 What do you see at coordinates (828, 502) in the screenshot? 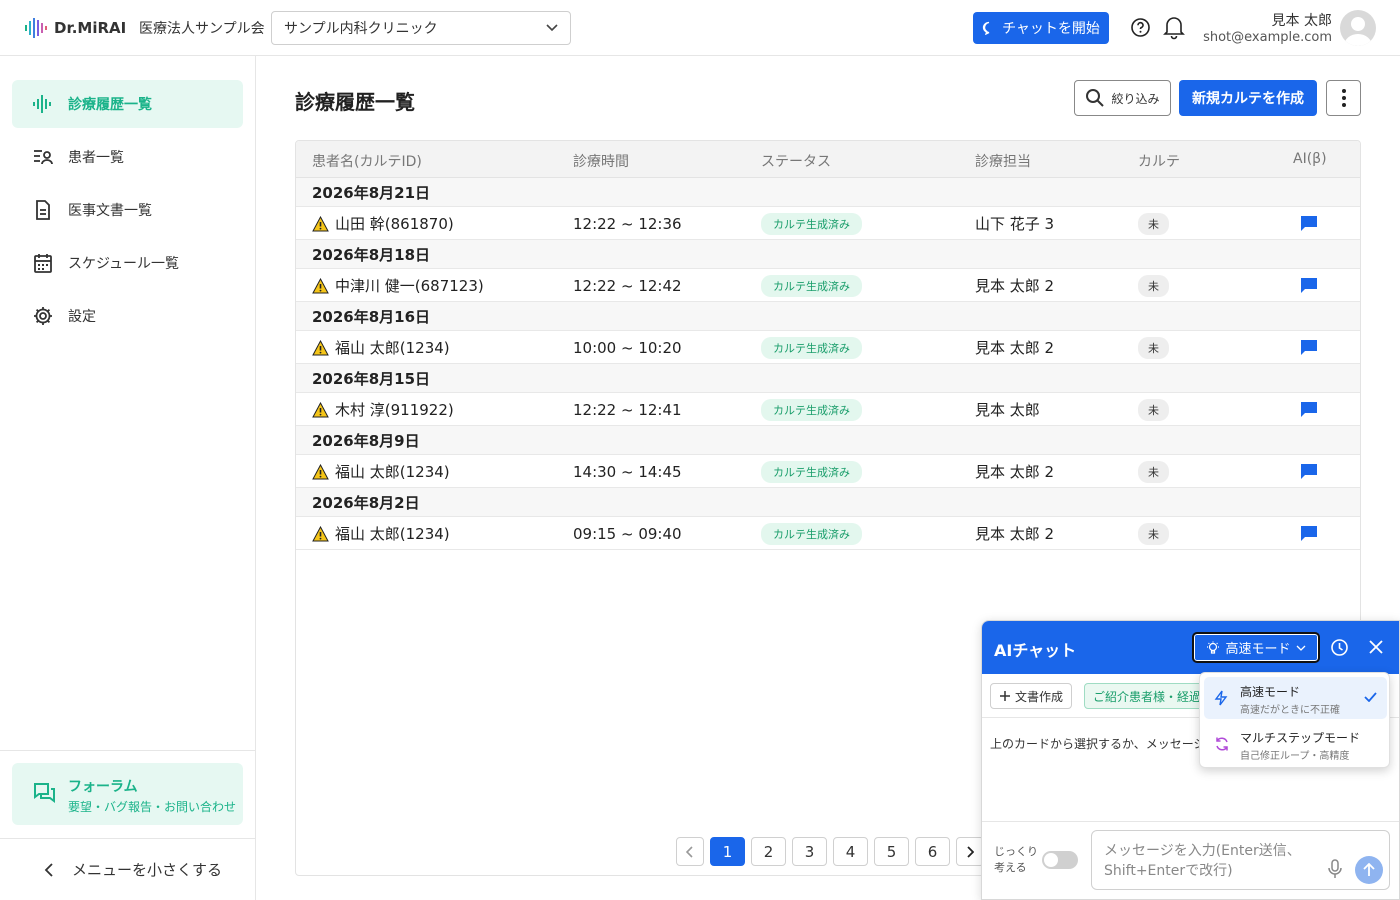
I see `date-group-header: 2026年8月2日` at bounding box center [828, 502].